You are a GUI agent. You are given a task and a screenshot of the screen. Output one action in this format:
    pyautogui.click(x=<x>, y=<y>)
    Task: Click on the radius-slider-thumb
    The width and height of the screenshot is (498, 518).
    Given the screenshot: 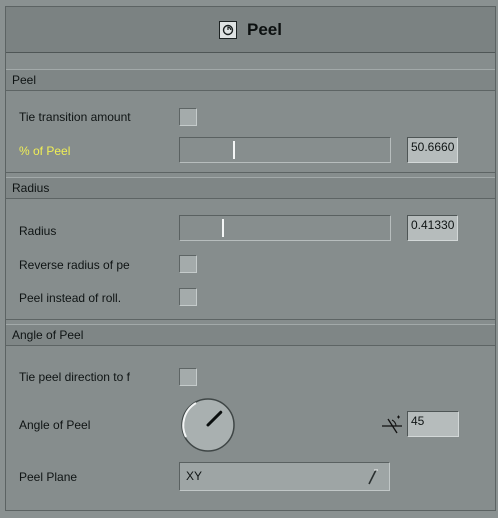 What is the action you would take?
    pyautogui.click(x=223, y=228)
    